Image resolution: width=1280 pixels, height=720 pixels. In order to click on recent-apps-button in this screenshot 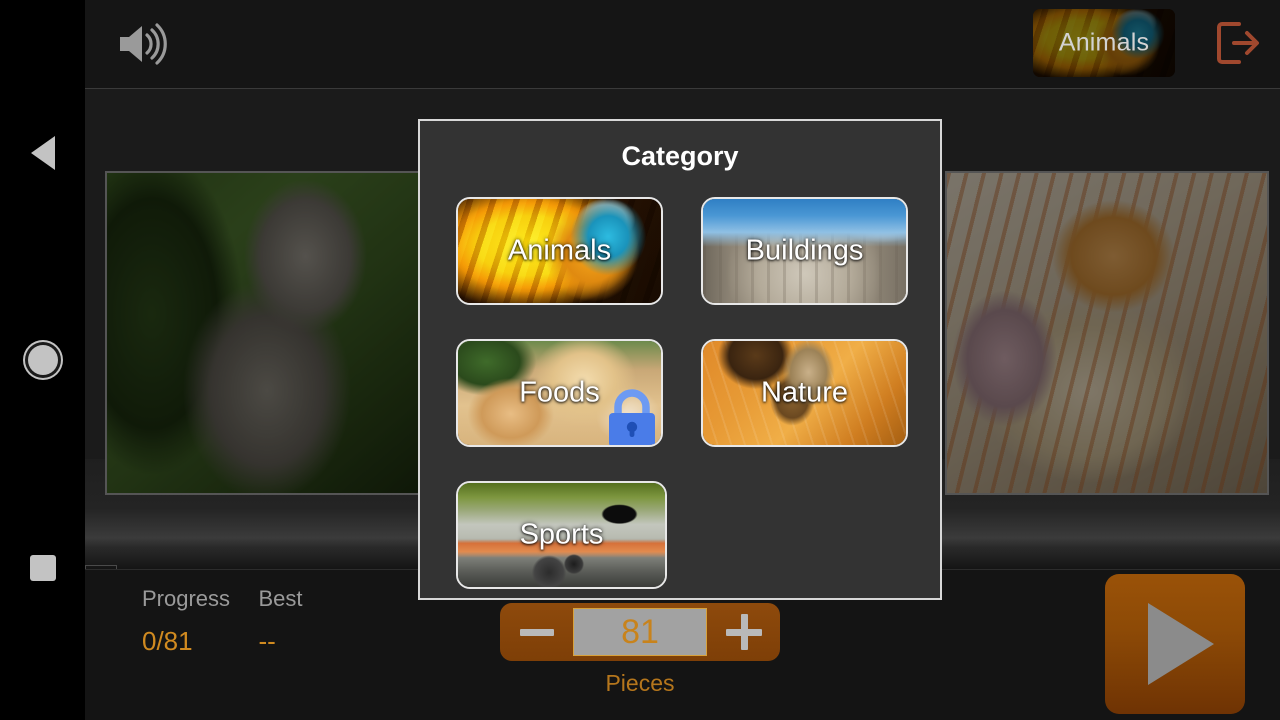, I will do `click(42, 568)`.